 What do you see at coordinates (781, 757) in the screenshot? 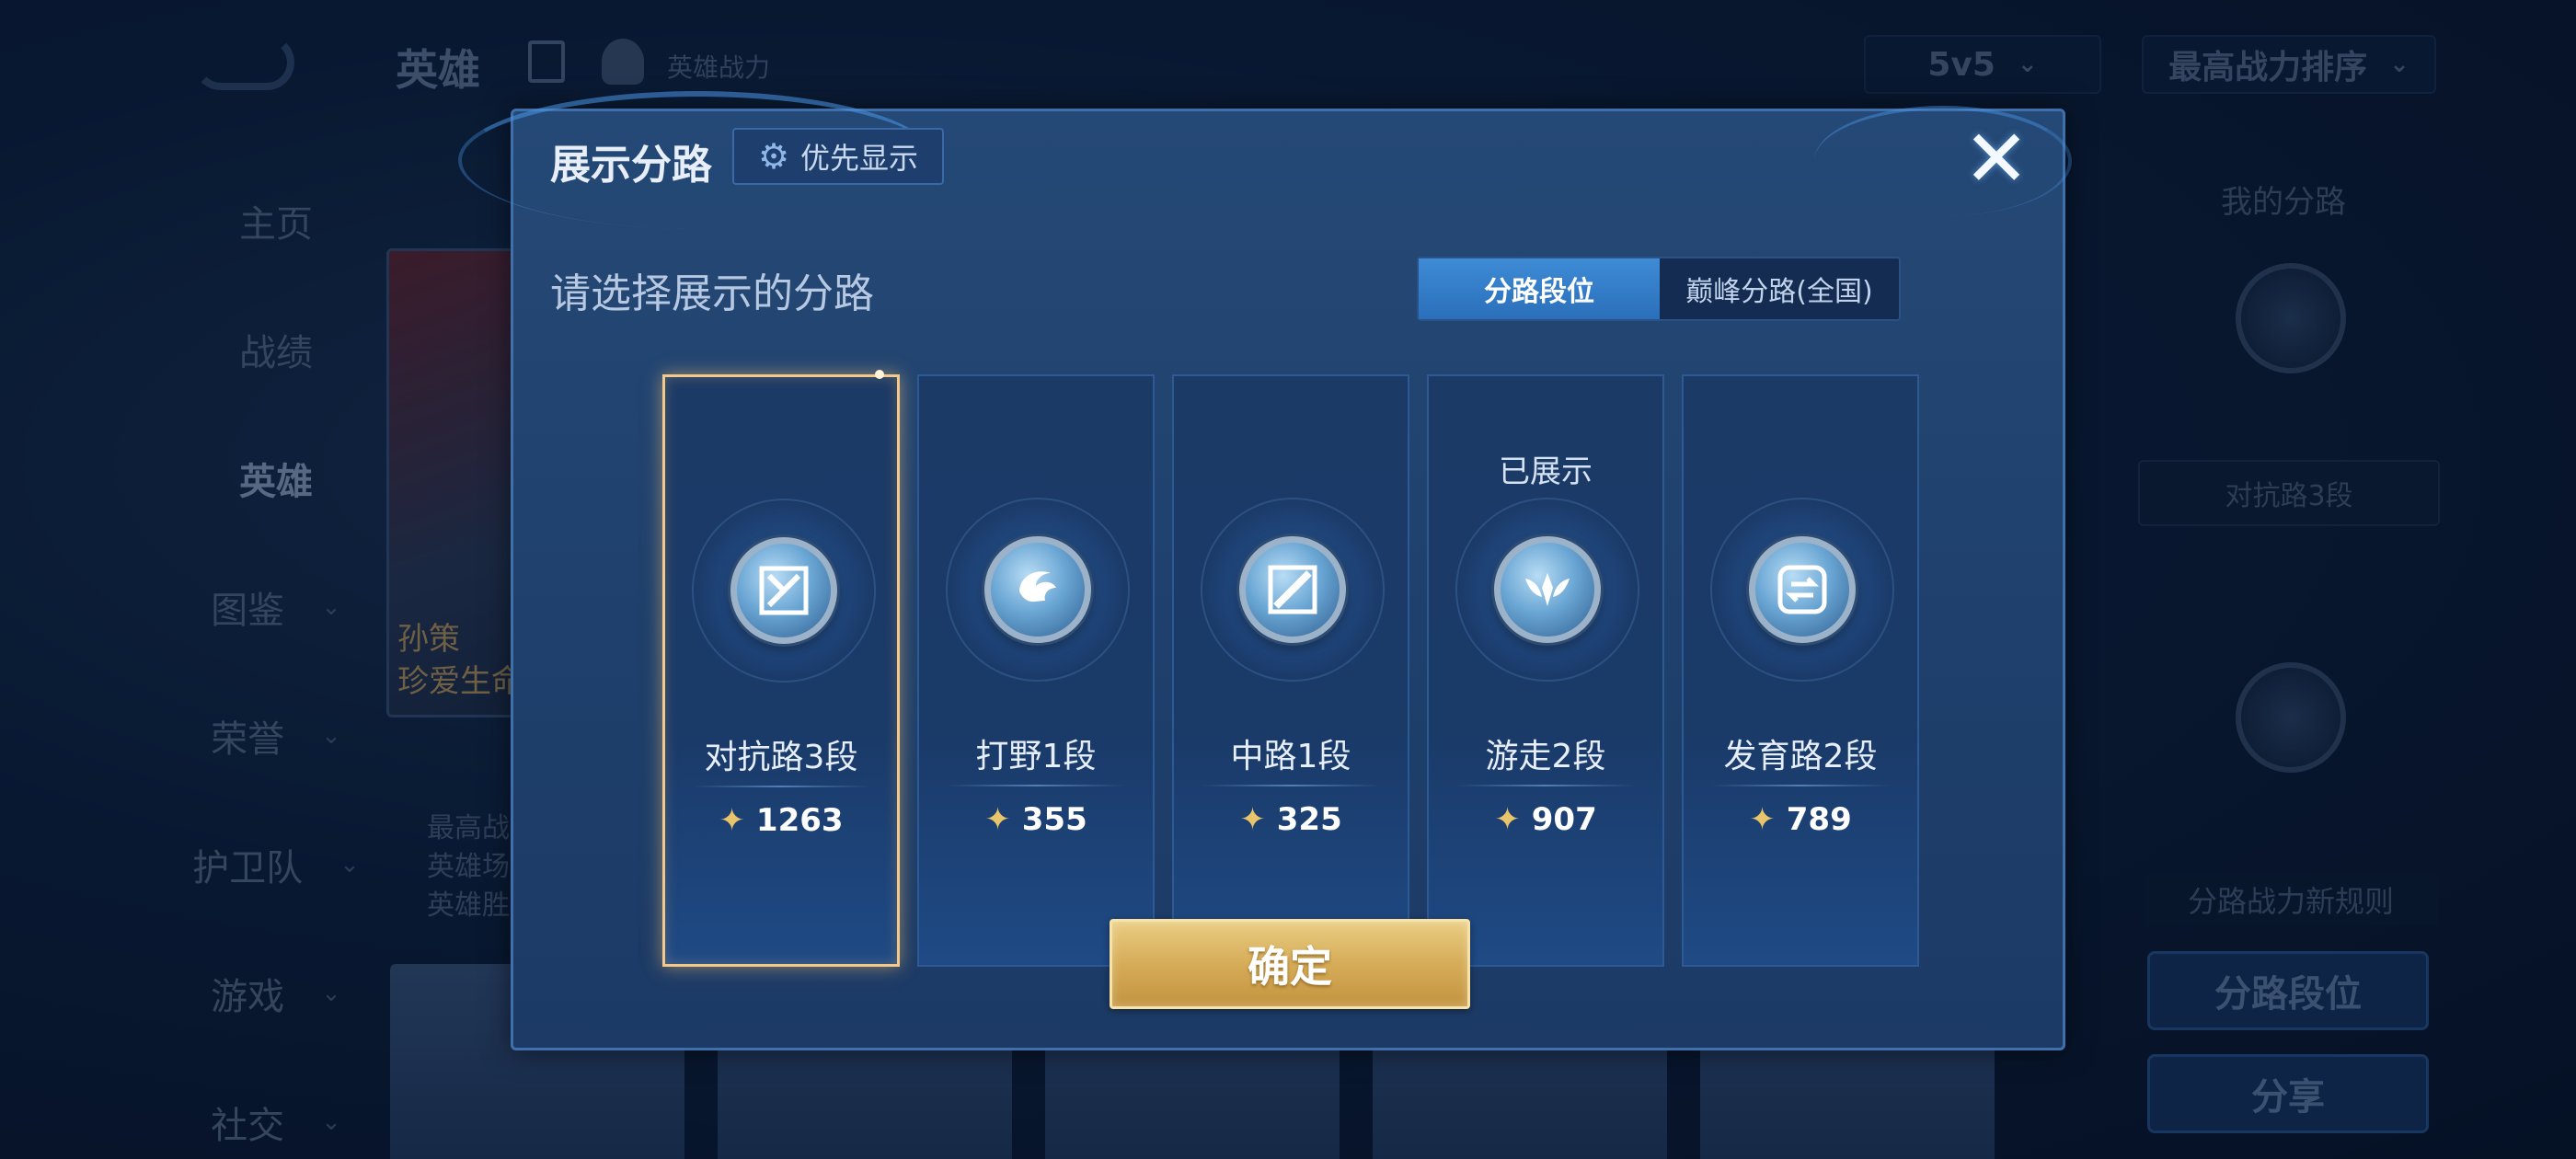
I see `lane-name: 对抗路3段` at bounding box center [781, 757].